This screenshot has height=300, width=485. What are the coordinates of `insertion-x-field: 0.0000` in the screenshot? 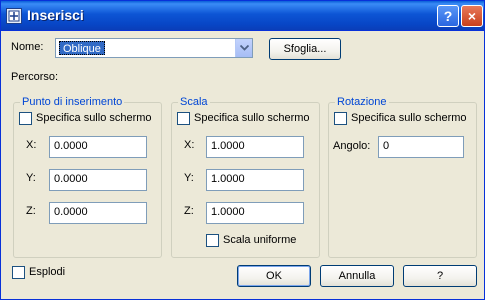 It's located at (98, 147).